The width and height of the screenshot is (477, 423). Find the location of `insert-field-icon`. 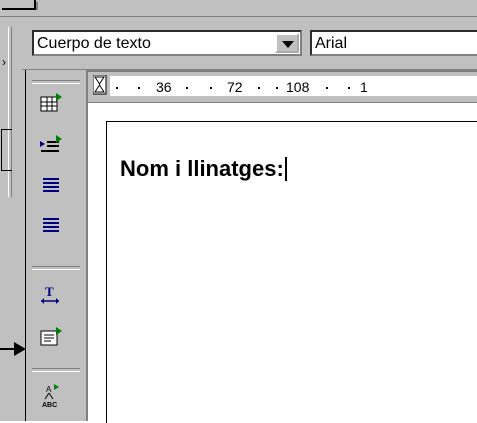

insert-field-icon is located at coordinates (51, 336).